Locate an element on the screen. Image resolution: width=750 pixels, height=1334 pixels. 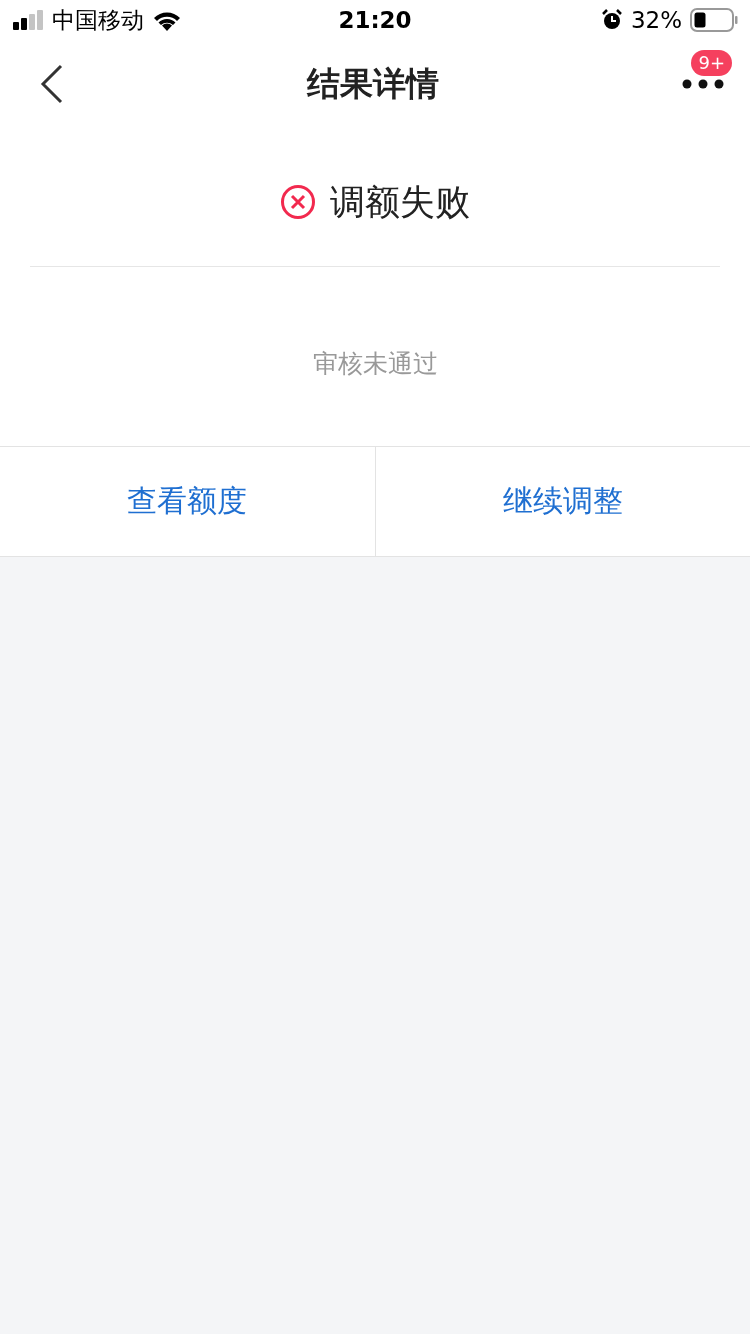
more-button is located at coordinates (703, 84).